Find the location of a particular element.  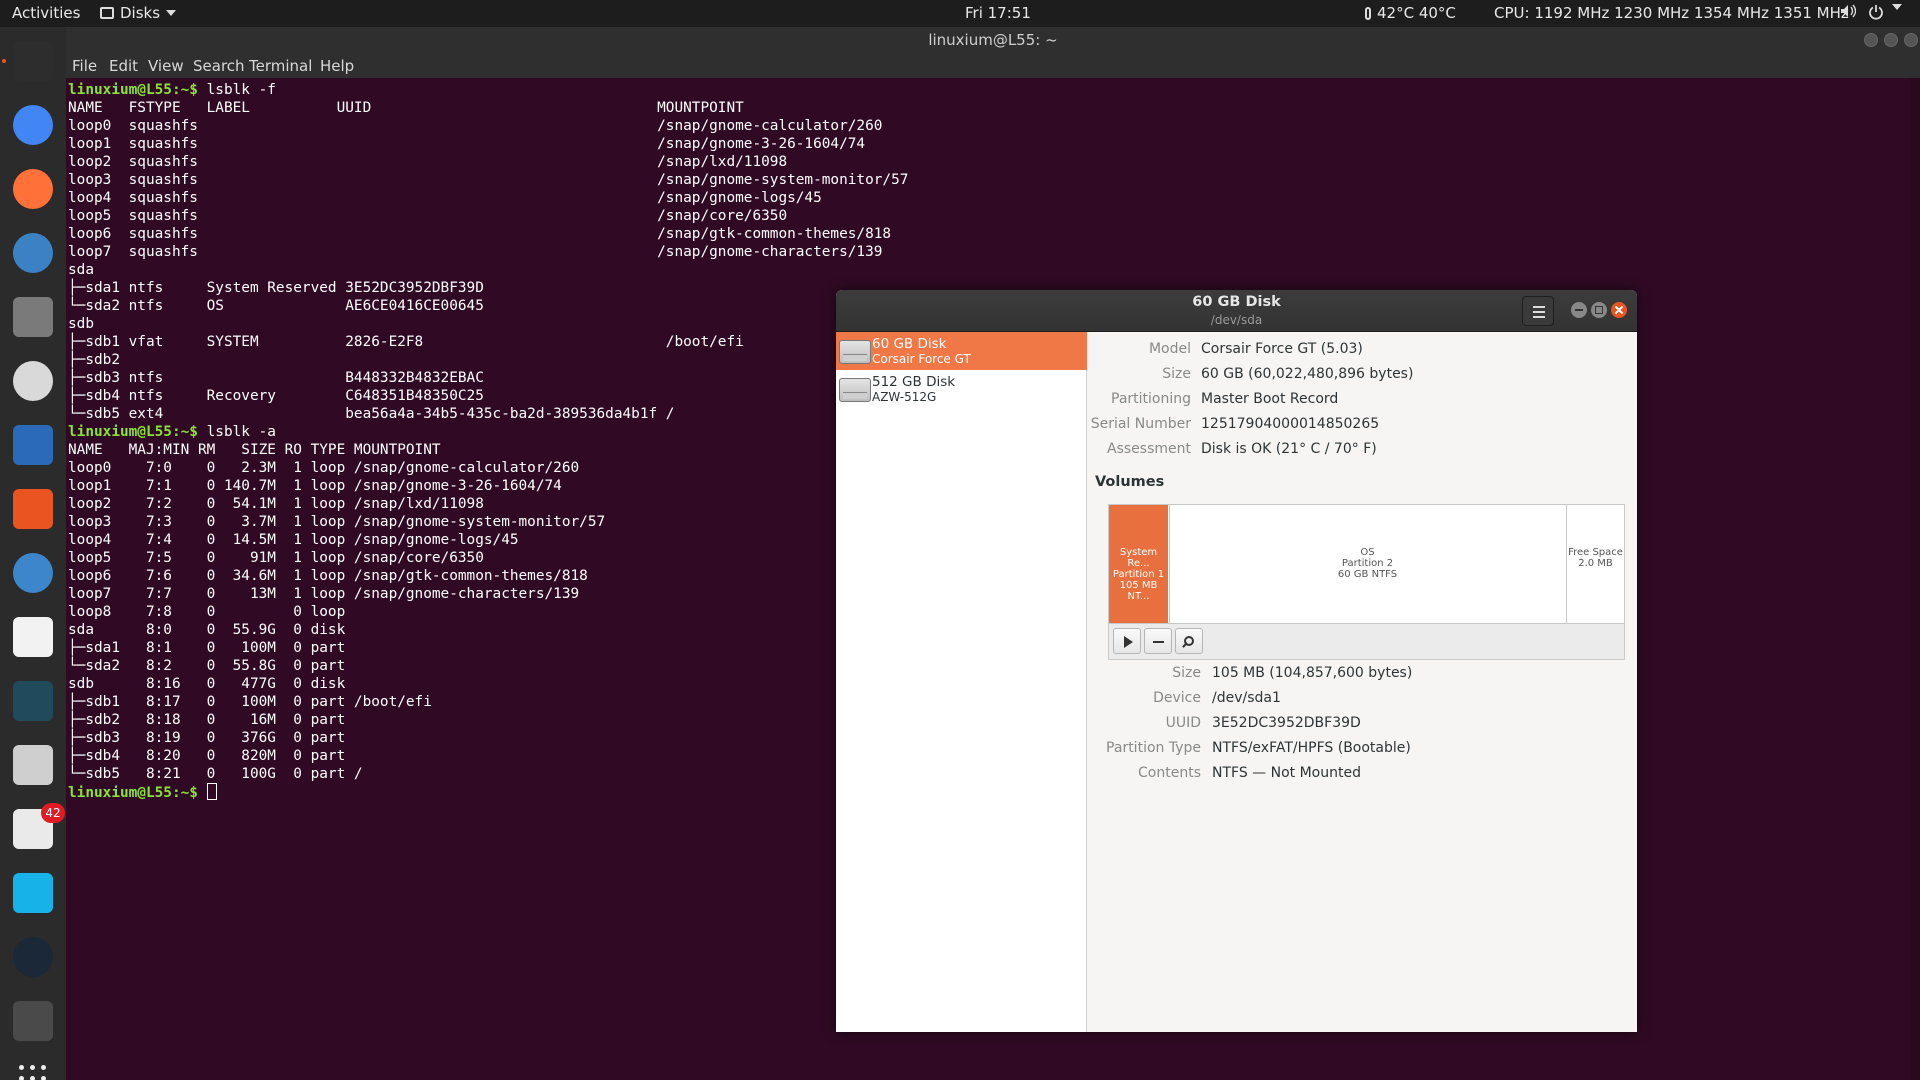

help-icon is located at coordinates (33, 573).